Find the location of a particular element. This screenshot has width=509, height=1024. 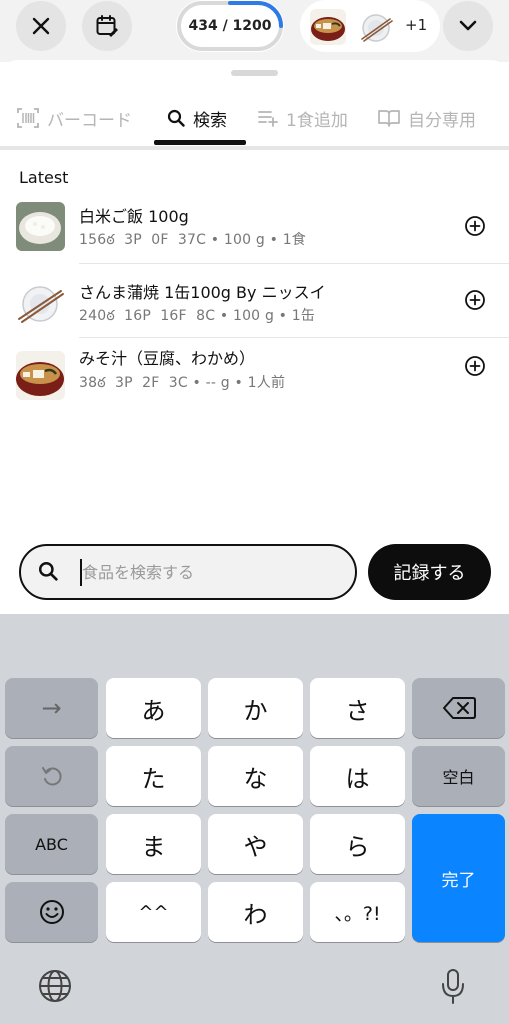

serving-unit: 1食 is located at coordinates (294, 240).